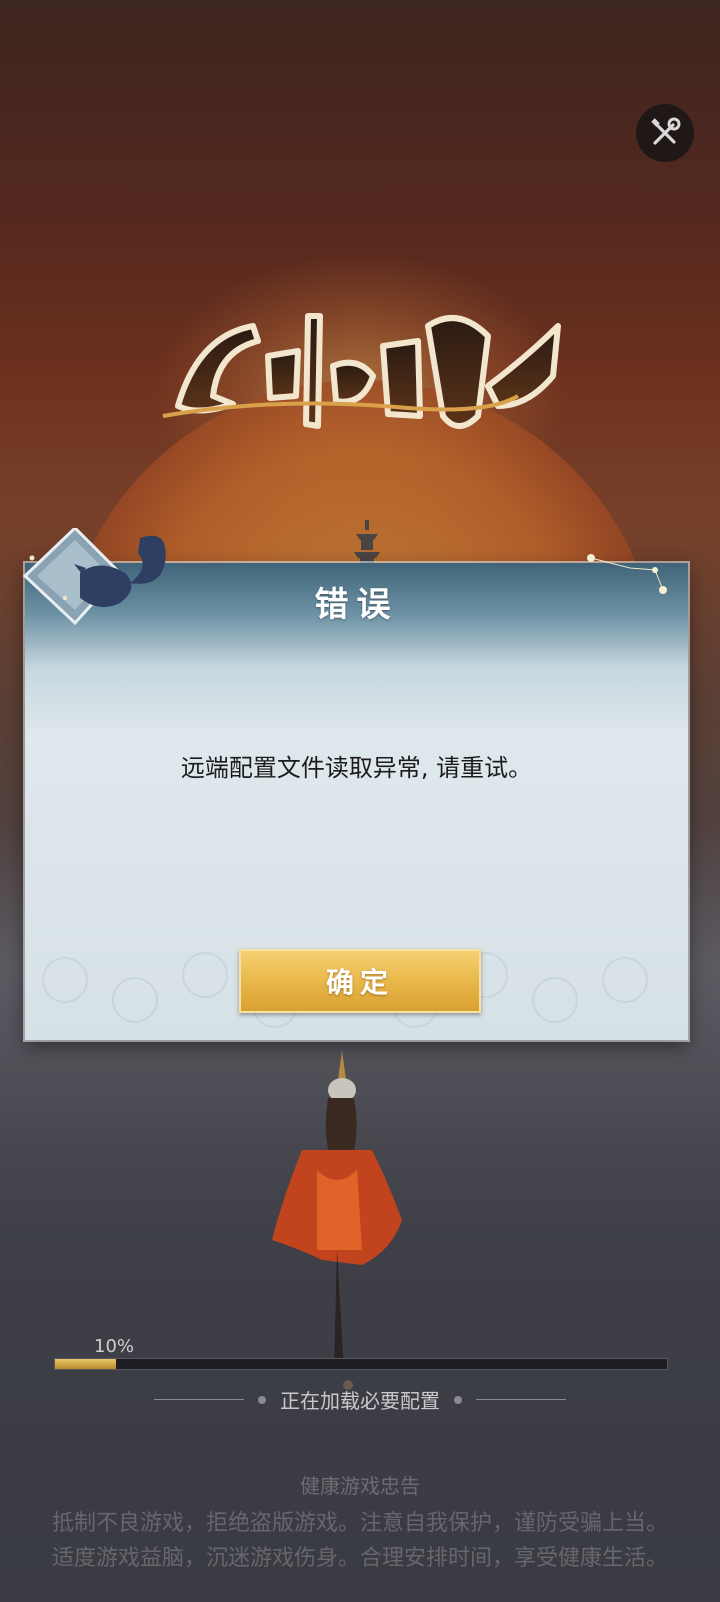 The image size is (720, 1602). Describe the element at coordinates (458, 1399) in the screenshot. I see `ornament-dot-right` at that location.